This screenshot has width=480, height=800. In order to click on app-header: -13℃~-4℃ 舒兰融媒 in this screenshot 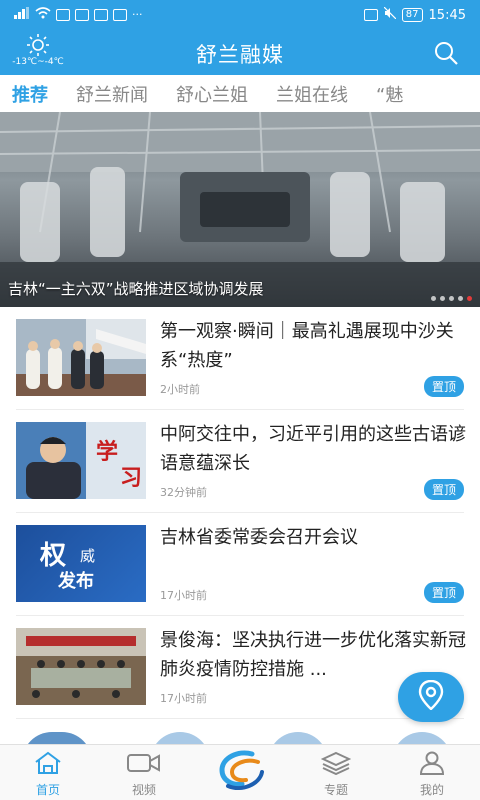, I will do `click(240, 52)`.